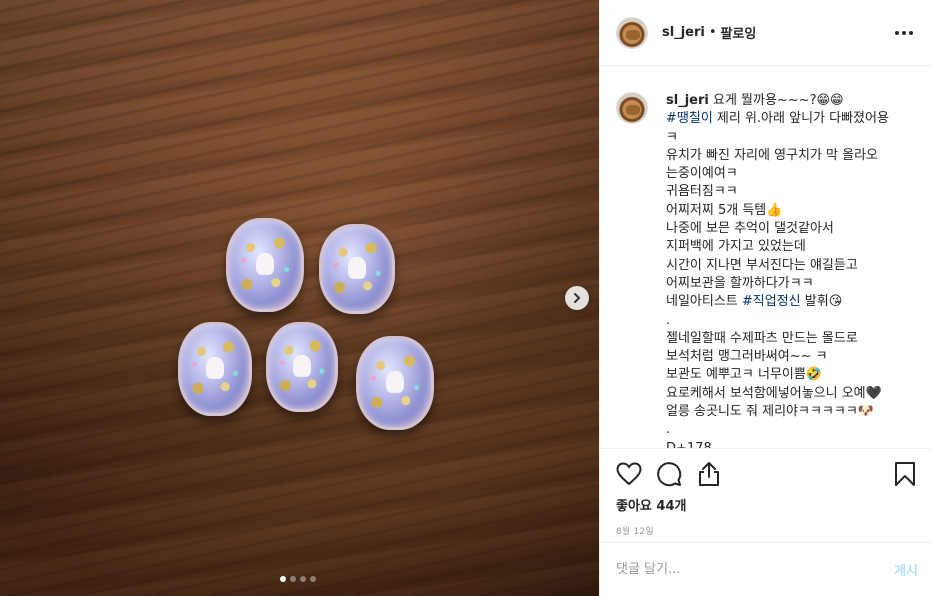 This screenshot has height=596, width=933. I want to click on more-options-button, so click(904, 33).